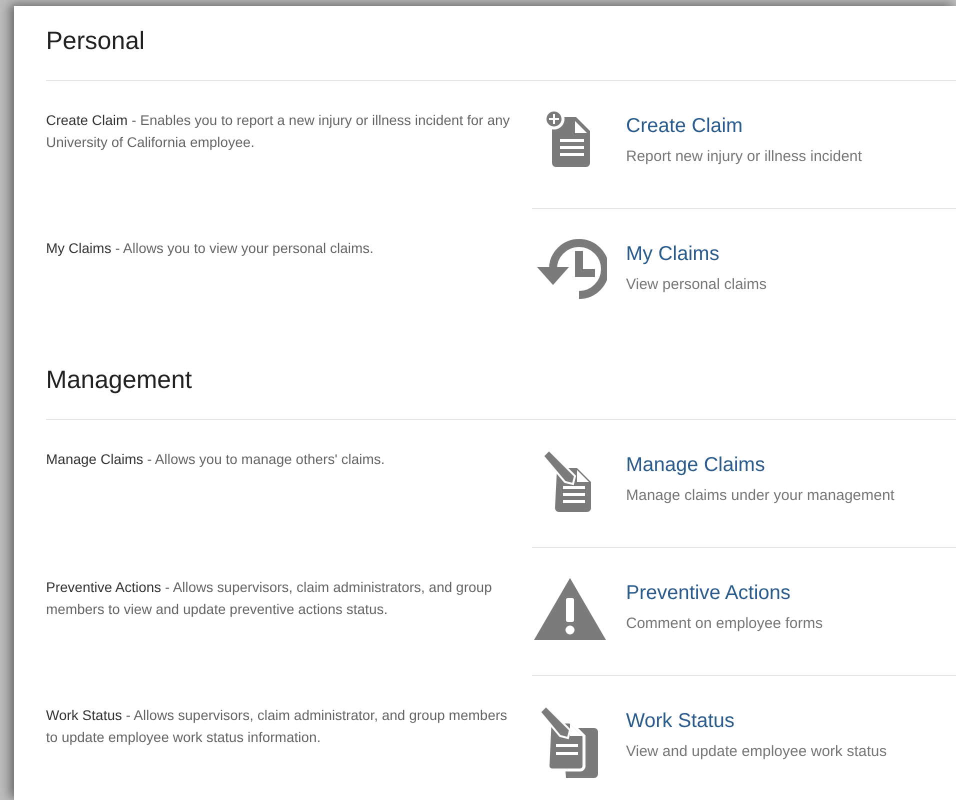 The height and width of the screenshot is (800, 956). What do you see at coordinates (210, 248) in the screenshot?
I see `feature-description: My Claims - Allows you to view your personal claims.` at bounding box center [210, 248].